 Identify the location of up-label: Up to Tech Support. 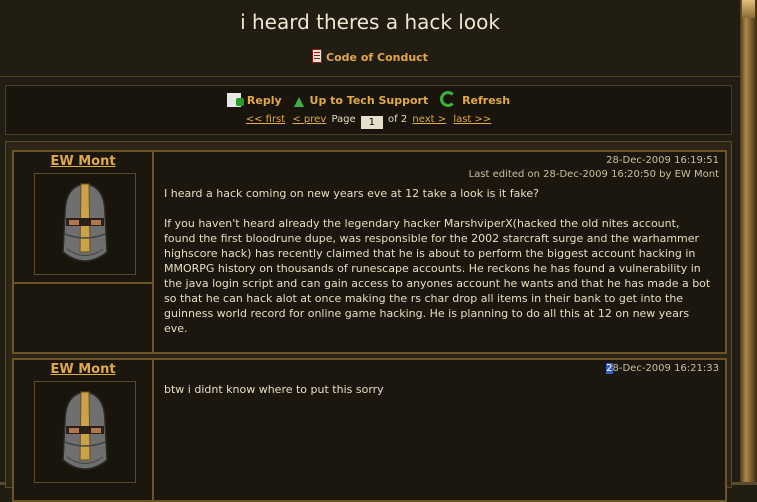
(369, 100).